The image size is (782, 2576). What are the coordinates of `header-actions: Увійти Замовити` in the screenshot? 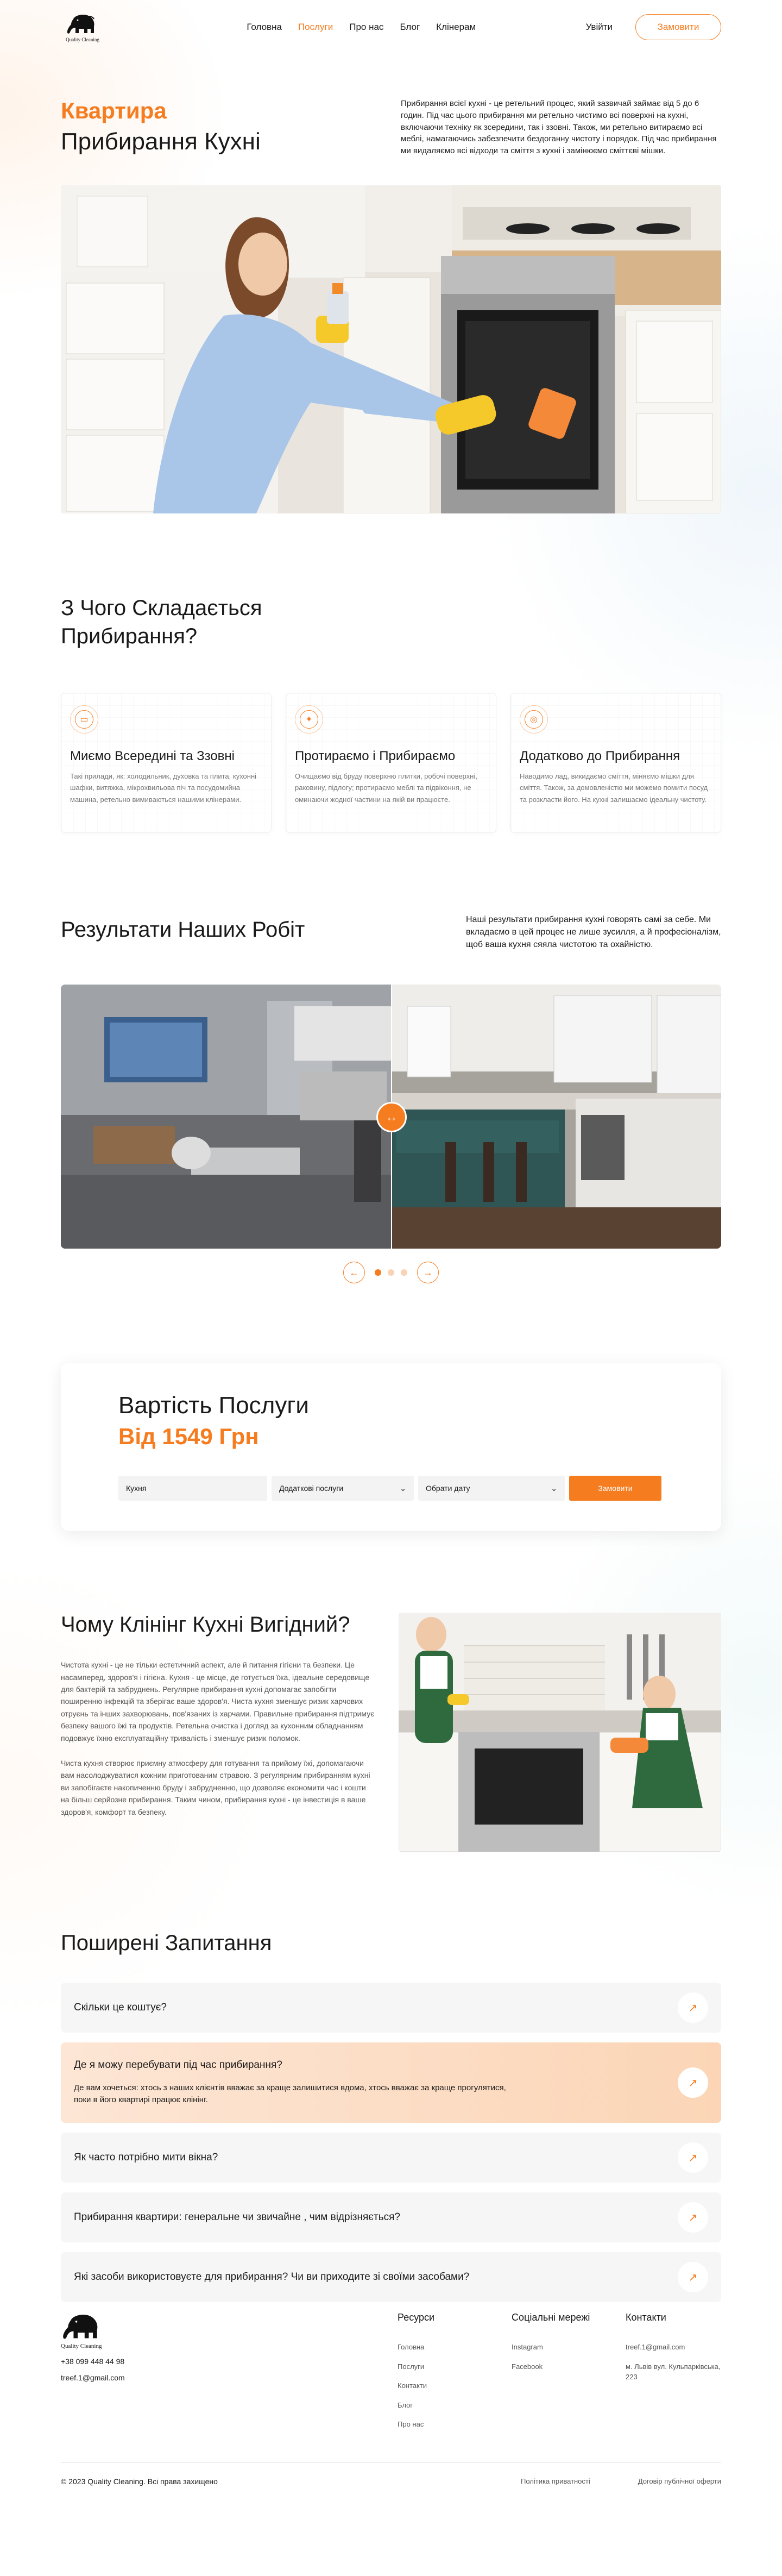 It's located at (653, 27).